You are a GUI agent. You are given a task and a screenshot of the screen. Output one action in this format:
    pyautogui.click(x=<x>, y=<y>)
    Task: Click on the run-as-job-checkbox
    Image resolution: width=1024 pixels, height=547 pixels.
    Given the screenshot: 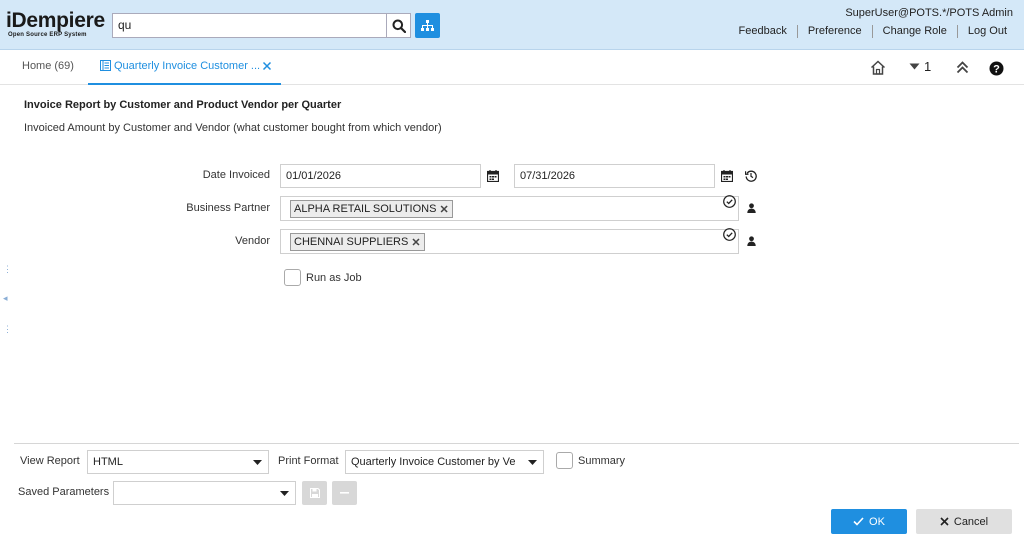 What is the action you would take?
    pyautogui.click(x=292, y=277)
    